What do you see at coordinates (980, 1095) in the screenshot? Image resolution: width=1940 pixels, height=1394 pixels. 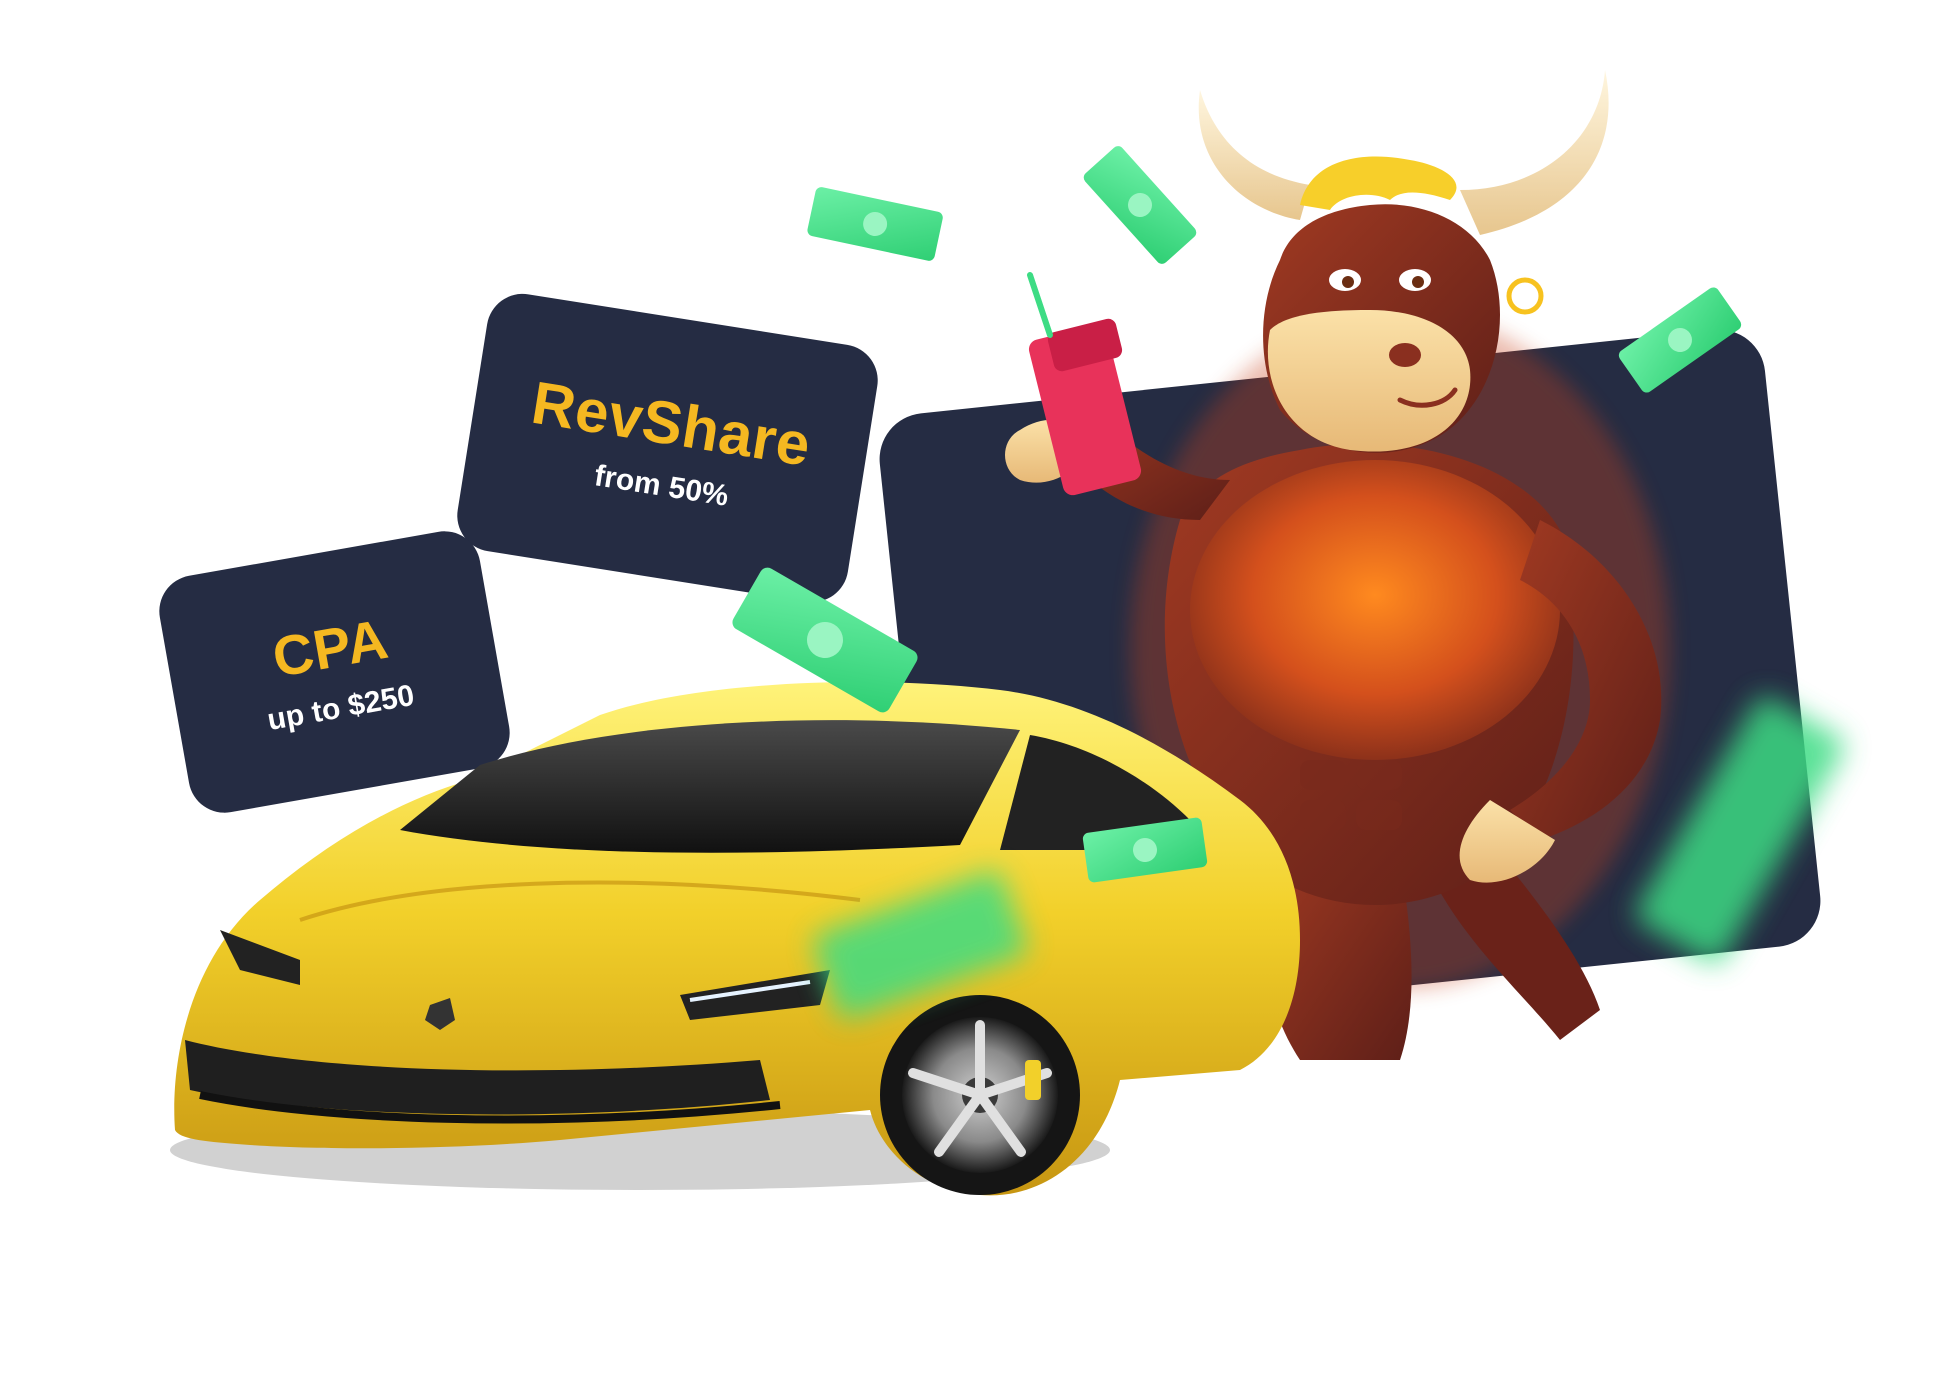 I see `car-wheel-icon` at bounding box center [980, 1095].